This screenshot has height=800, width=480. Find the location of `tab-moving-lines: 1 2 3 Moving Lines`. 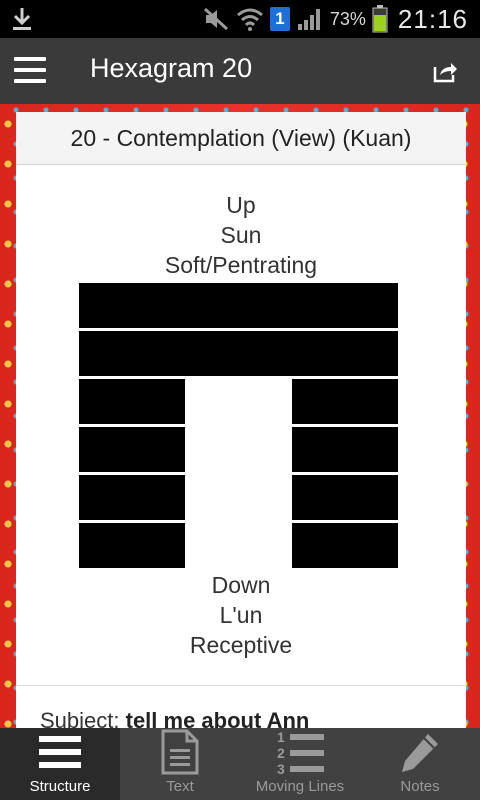

tab-moving-lines: 1 2 3 Moving Lines is located at coordinates (300, 764).